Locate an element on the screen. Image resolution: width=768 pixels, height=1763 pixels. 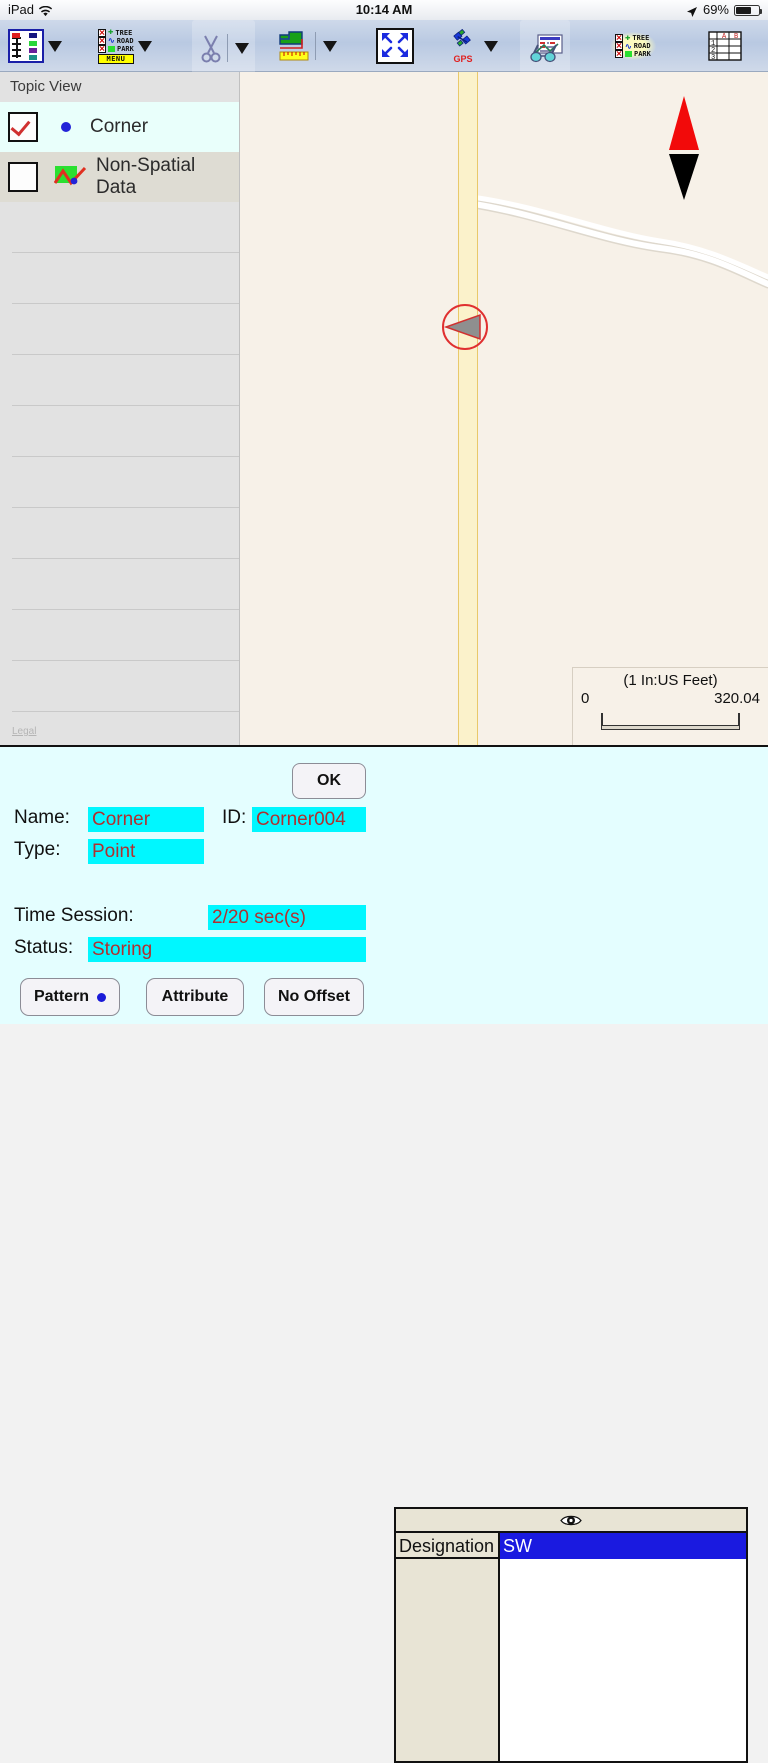
report-binoculars-icon is located at coordinates (545, 48).